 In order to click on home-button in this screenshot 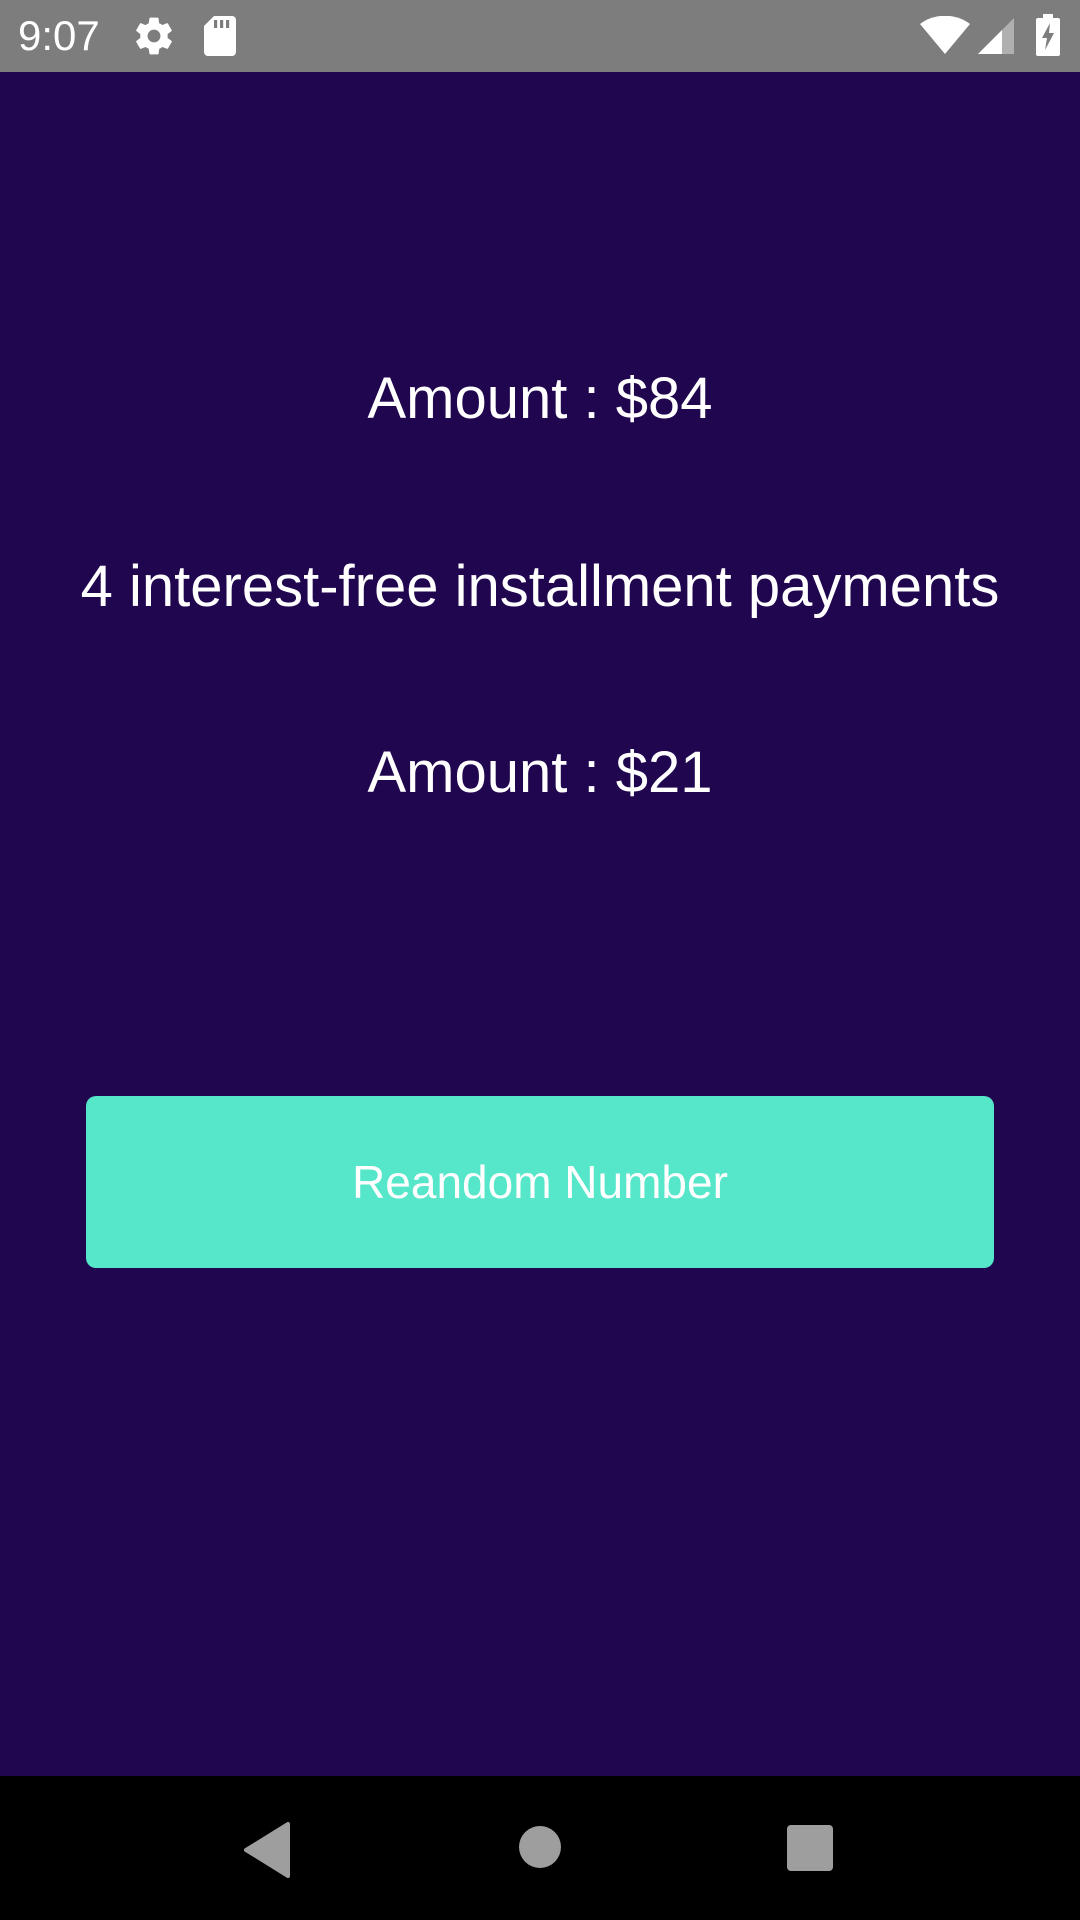, I will do `click(540, 1848)`.